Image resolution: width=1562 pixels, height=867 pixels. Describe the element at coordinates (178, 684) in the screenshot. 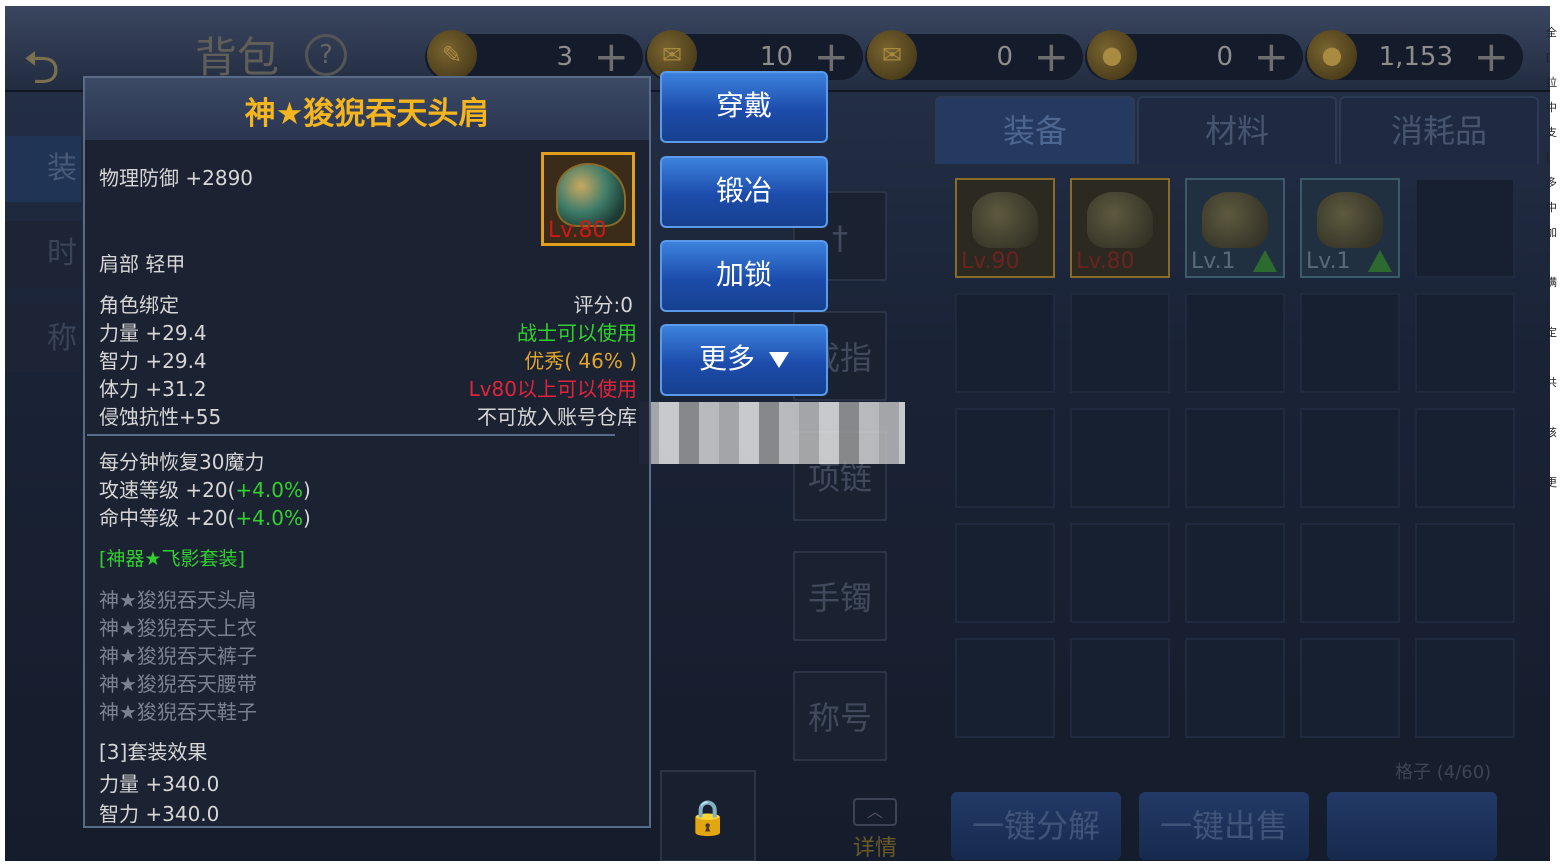

I see `set-item: 神★狻猊吞天腰带` at that location.